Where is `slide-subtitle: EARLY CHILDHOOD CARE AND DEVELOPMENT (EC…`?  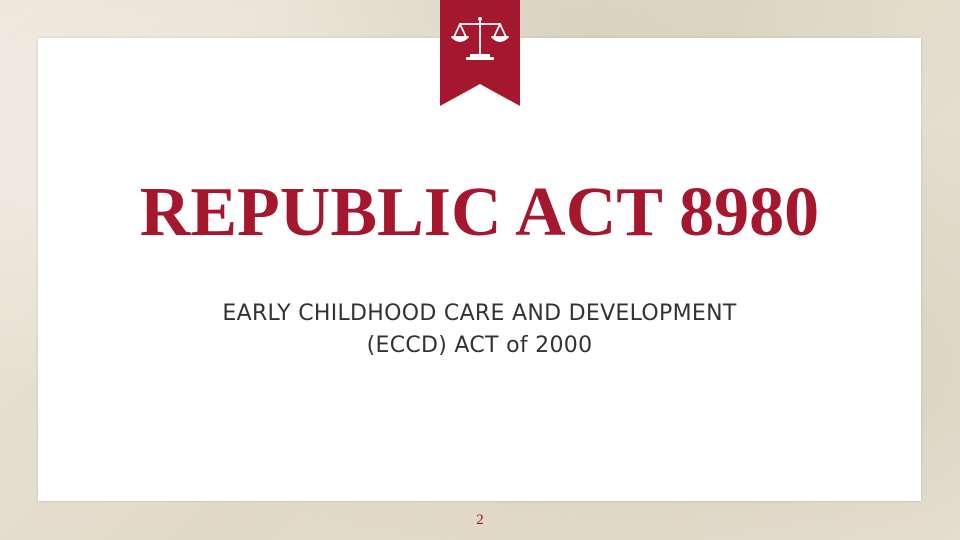 slide-subtitle: EARLY CHILDHOOD CARE AND DEVELOPMENT (EC… is located at coordinates (479, 330).